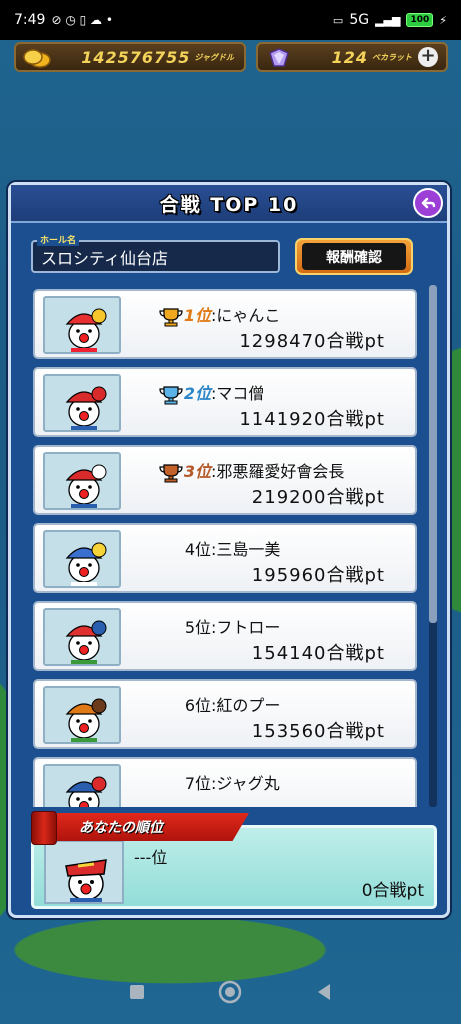  What do you see at coordinates (318, 731) in the screenshot?
I see `player-score: 153560合戦pt` at bounding box center [318, 731].